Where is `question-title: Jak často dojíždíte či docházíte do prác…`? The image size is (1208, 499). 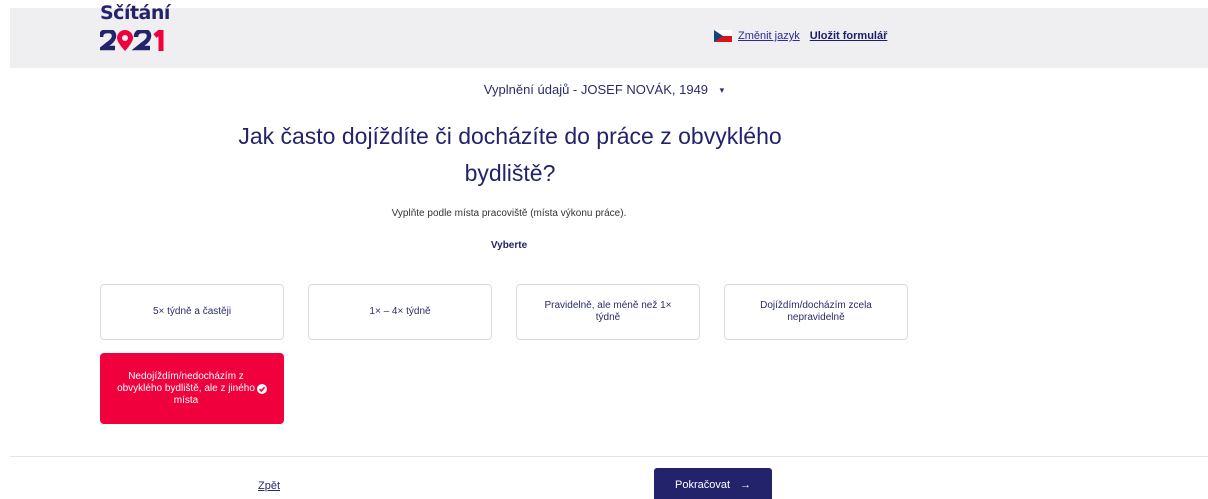 question-title: Jak často dojíždíte či docházíte do prác… is located at coordinates (510, 154).